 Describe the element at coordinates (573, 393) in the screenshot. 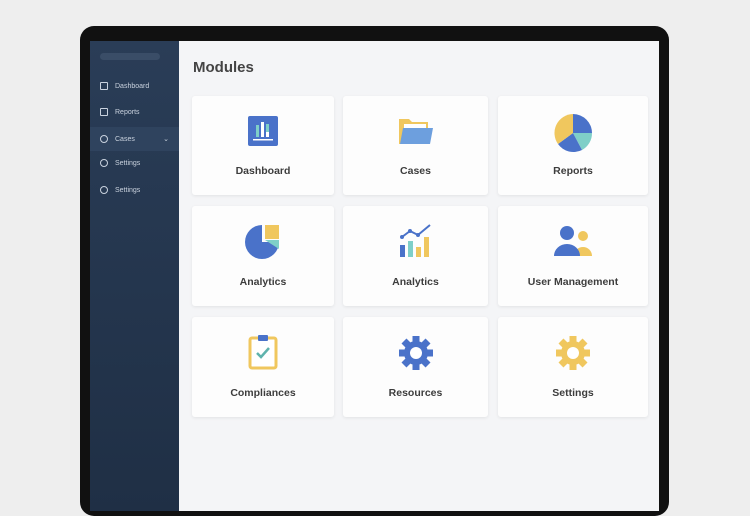

I see `module-label: Settings` at that location.